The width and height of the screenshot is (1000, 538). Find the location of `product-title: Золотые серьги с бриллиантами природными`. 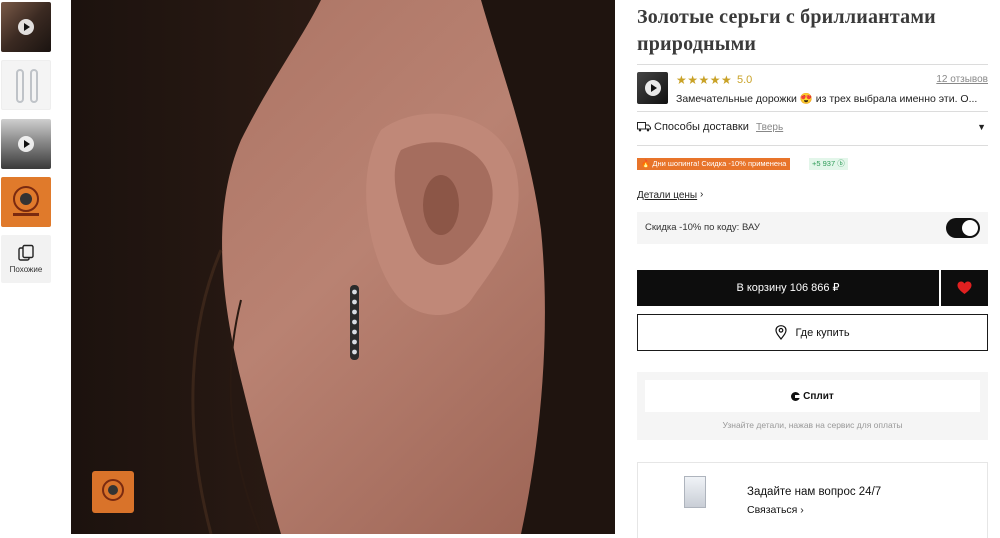

product-title: Золотые серьги с бриллиантами природными is located at coordinates (786, 30).